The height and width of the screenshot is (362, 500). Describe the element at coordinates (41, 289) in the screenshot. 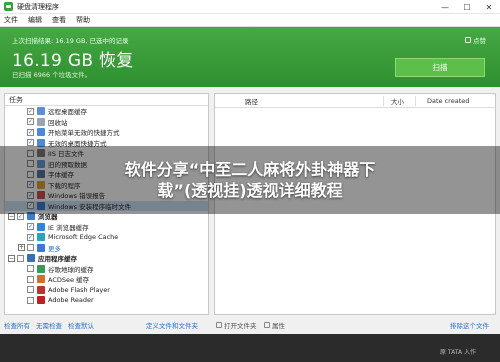

I see `flash-icon` at that location.